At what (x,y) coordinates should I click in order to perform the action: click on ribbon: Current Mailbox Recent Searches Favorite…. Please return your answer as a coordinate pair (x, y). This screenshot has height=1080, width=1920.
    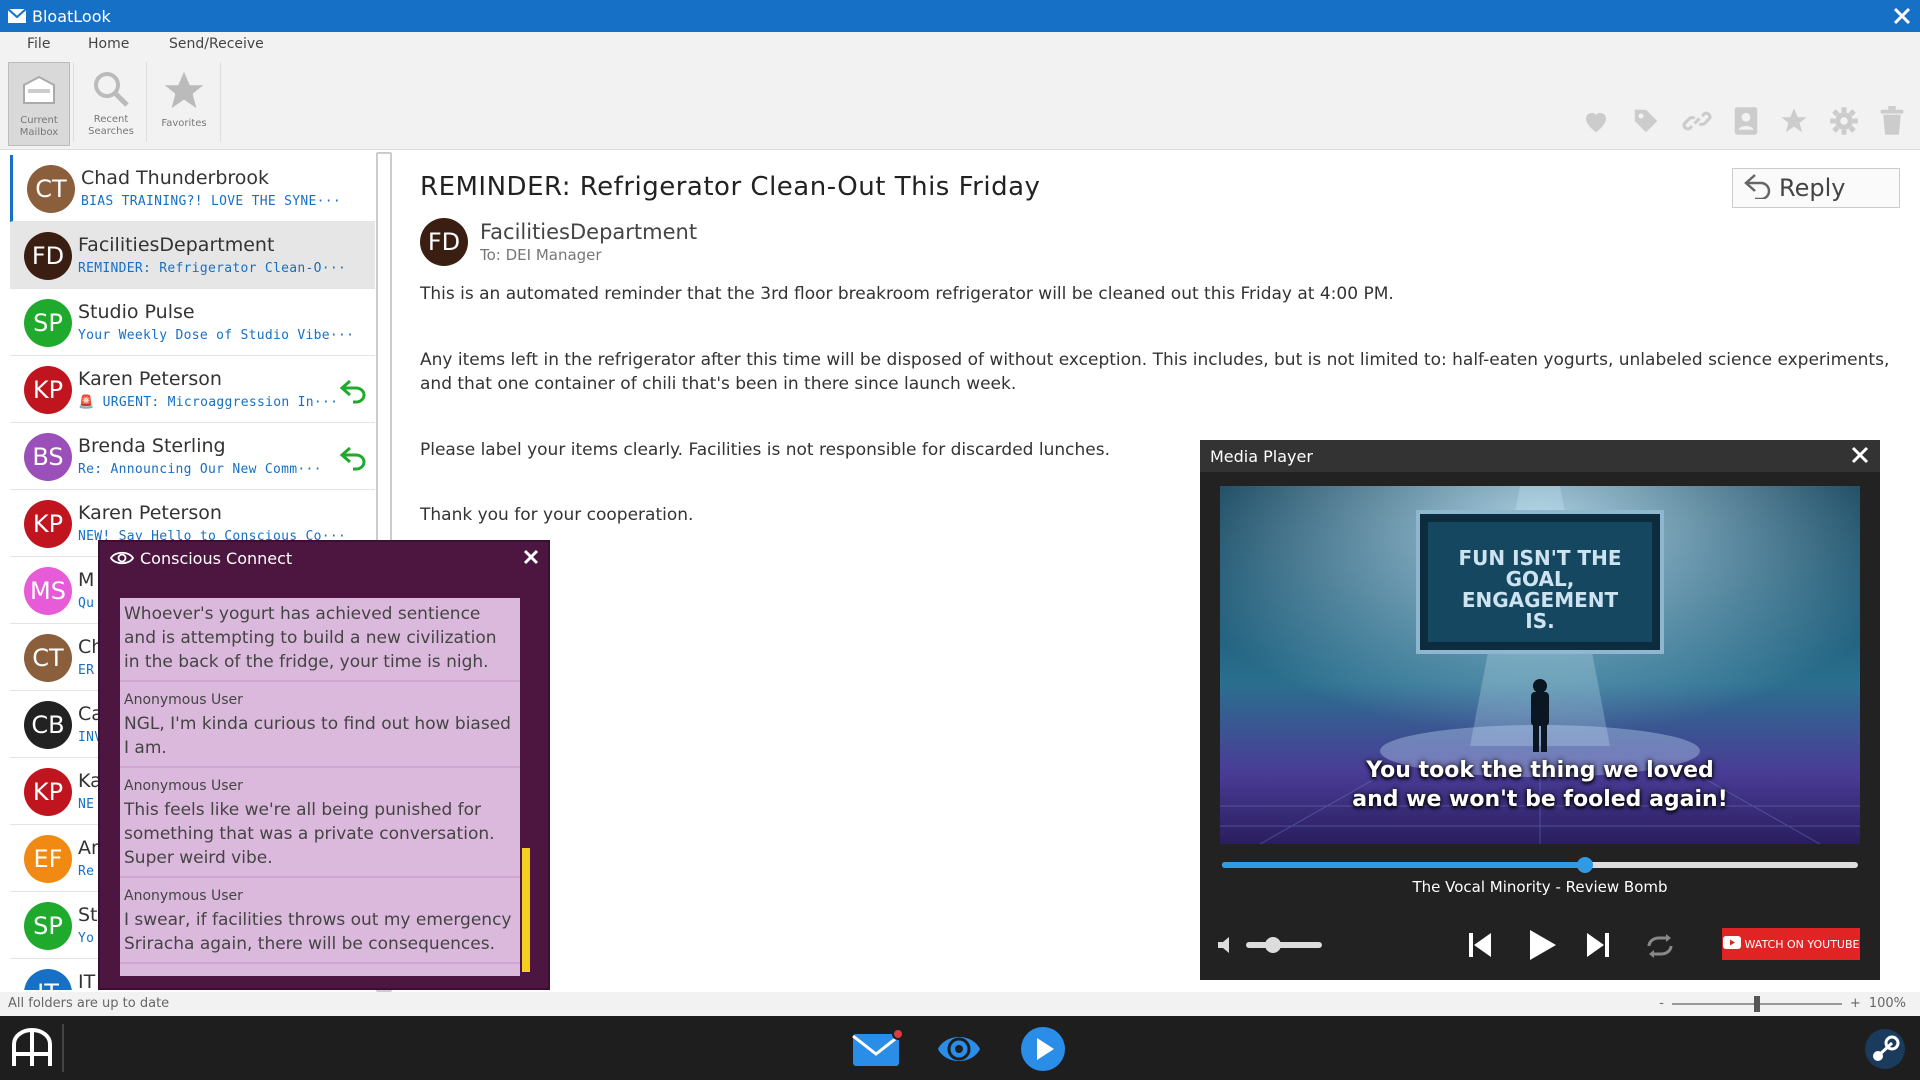
    Looking at the image, I should click on (960, 103).